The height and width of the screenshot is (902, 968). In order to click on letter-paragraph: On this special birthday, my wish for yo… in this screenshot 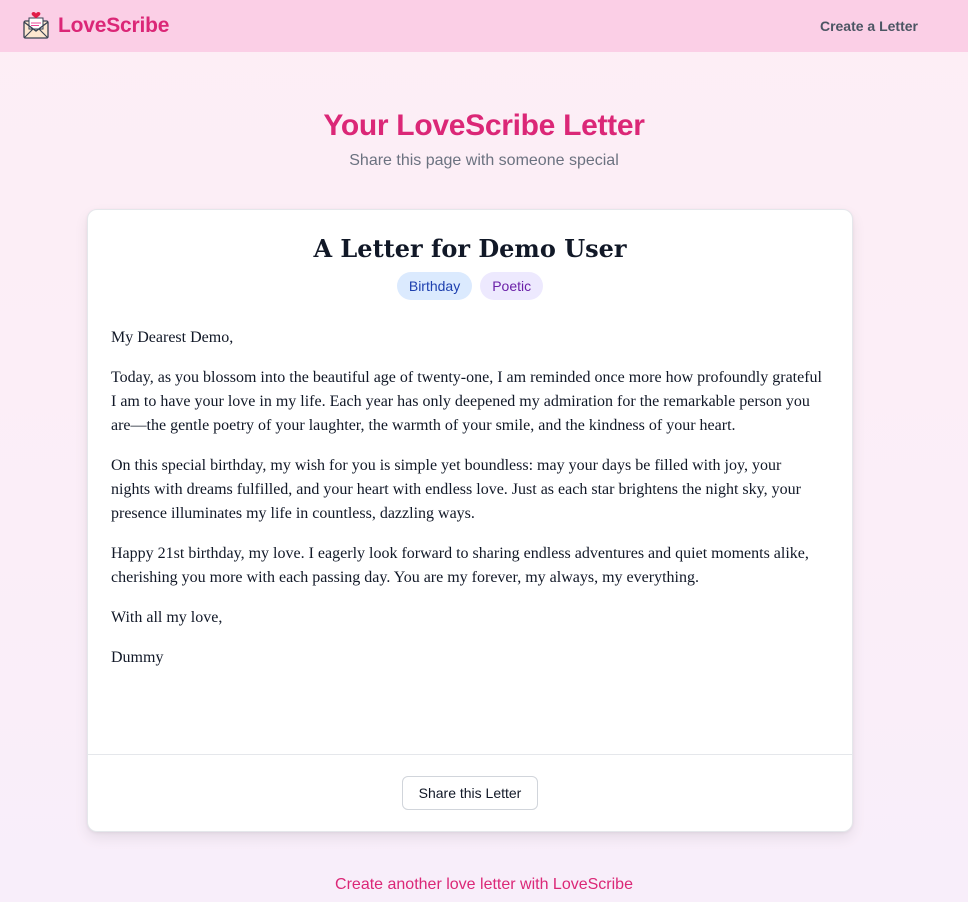, I will do `click(456, 489)`.